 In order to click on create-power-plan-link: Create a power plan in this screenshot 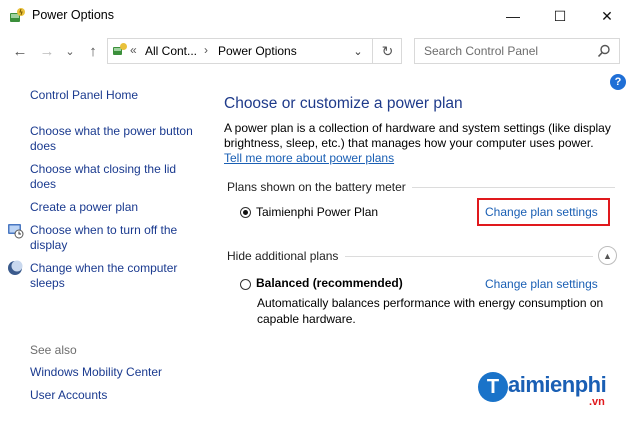, I will do `click(84, 207)`.